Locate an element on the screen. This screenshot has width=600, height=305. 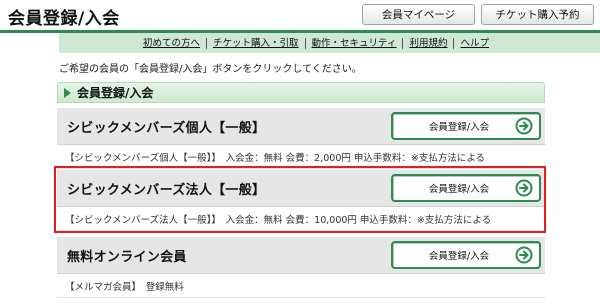
join-button-individual: 会員登録/入会 is located at coordinates (466, 126).